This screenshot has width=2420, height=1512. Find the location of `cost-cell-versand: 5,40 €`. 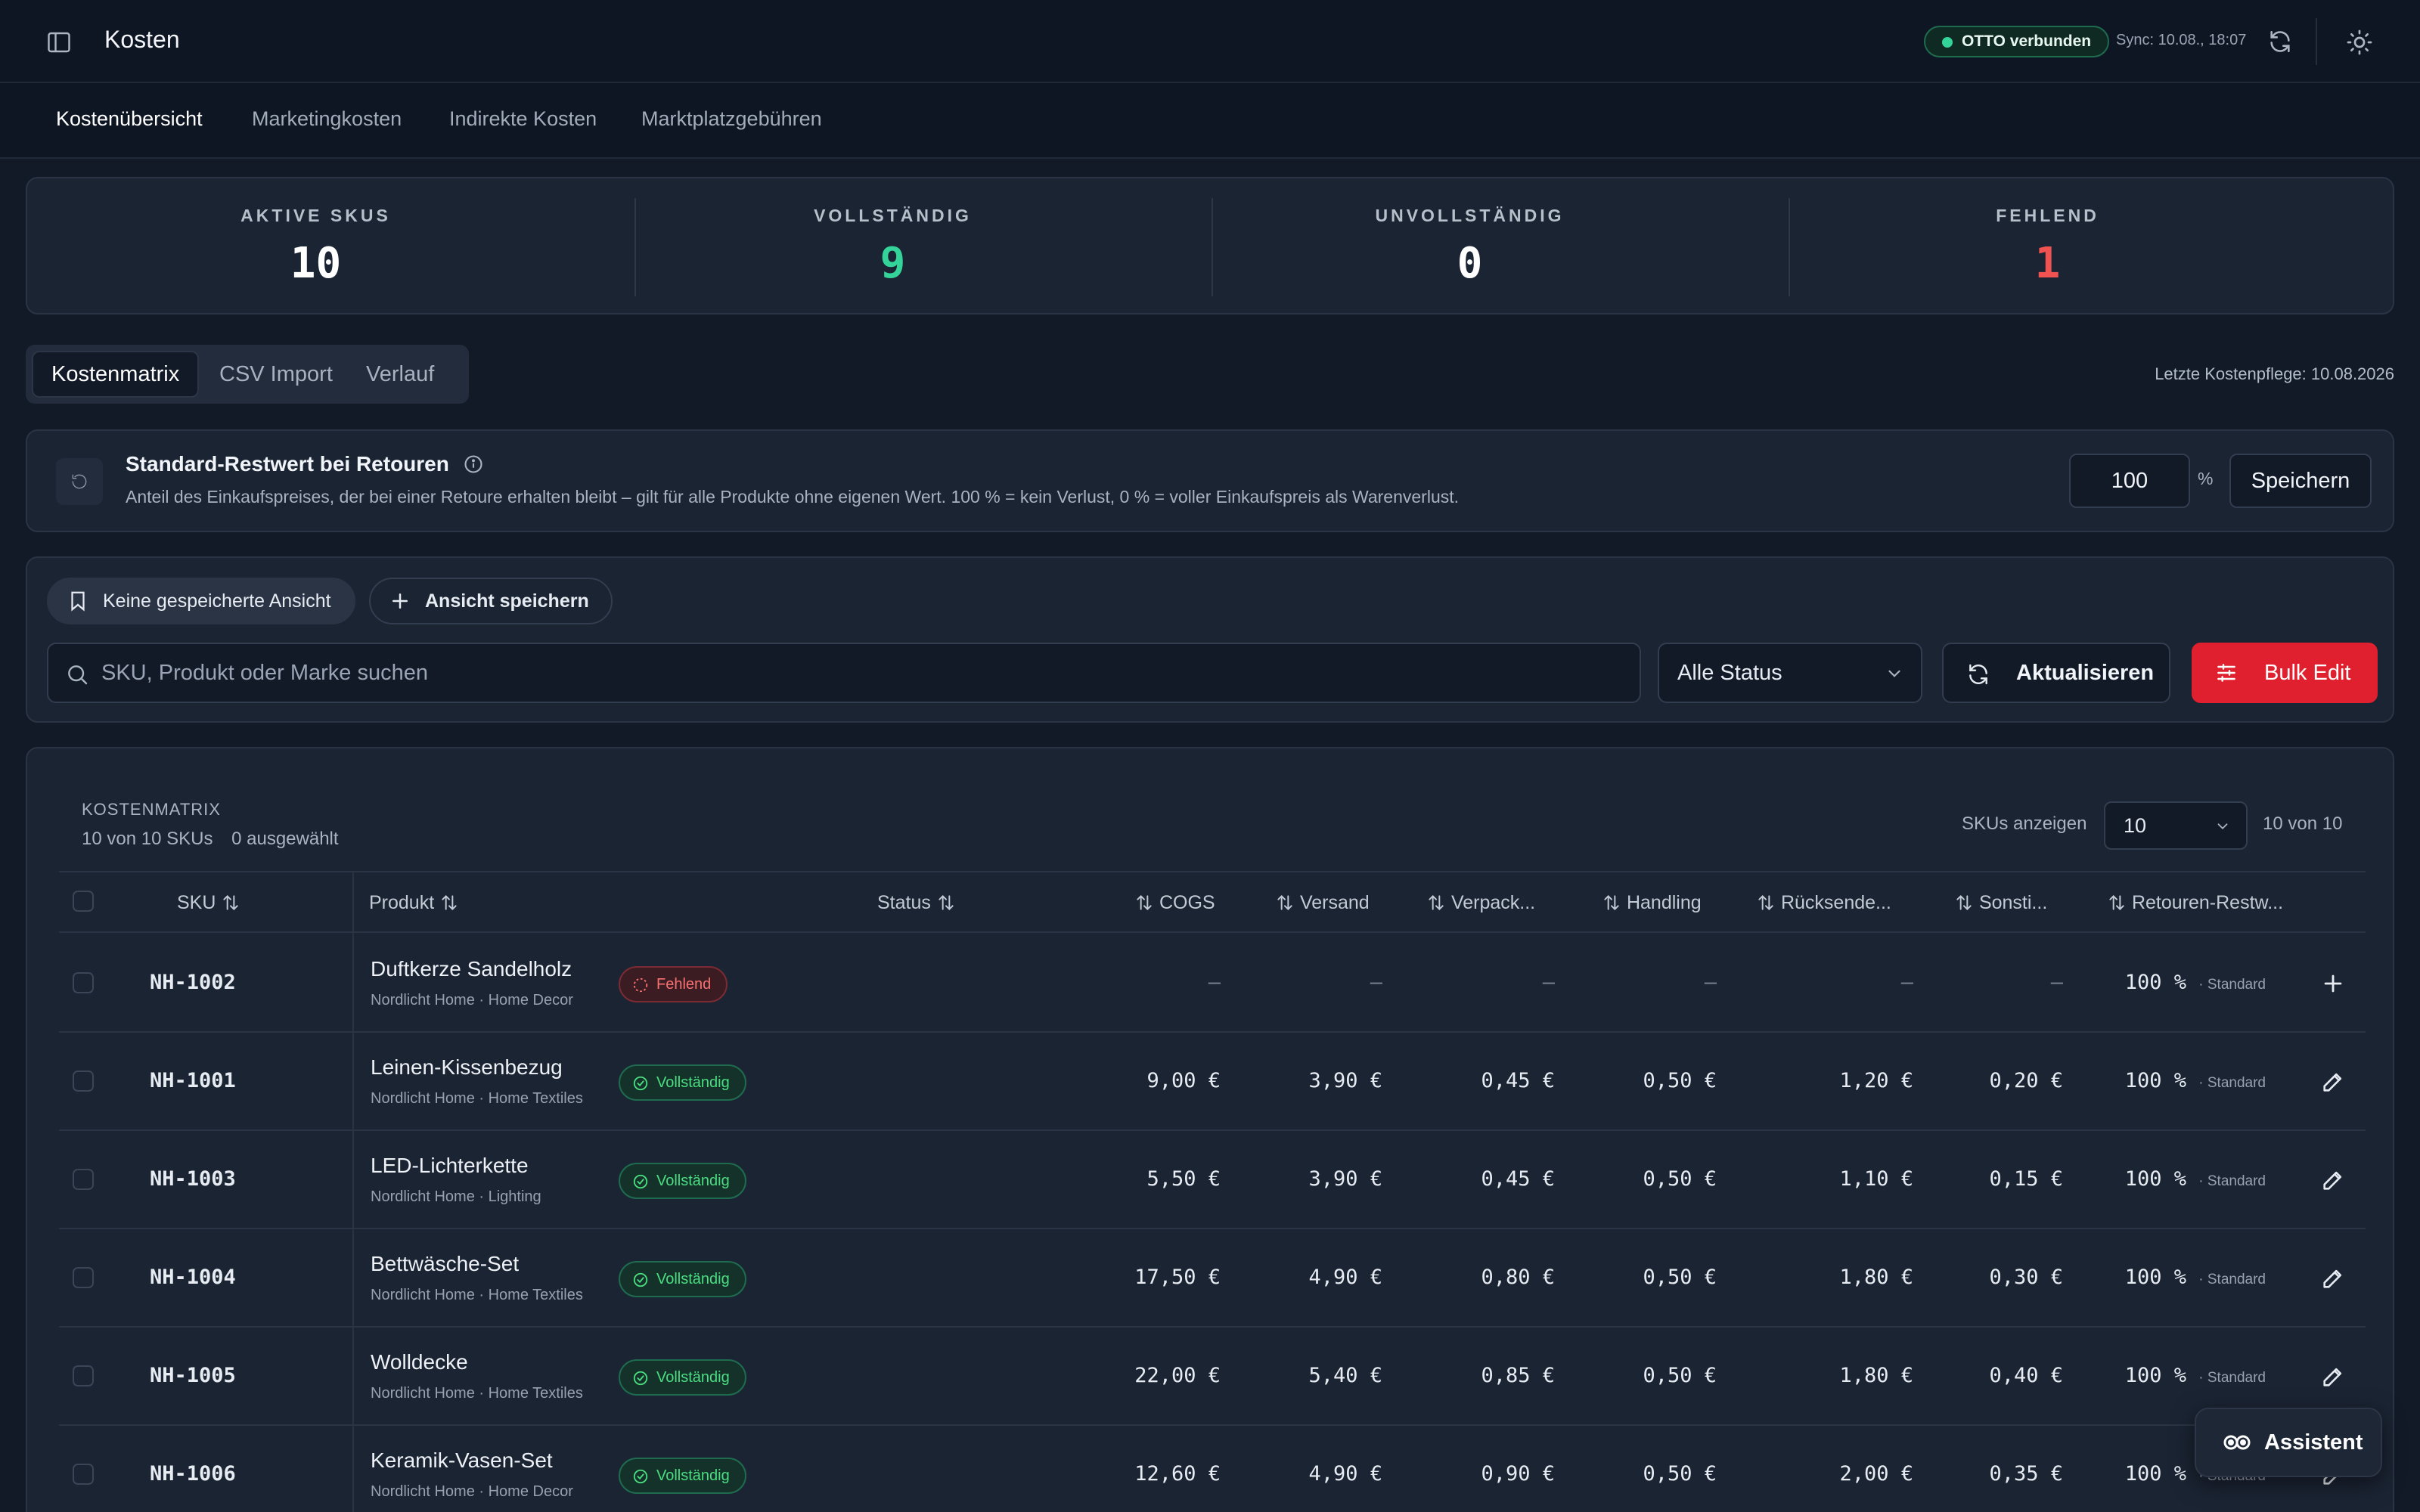

cost-cell-versand: 5,40 € is located at coordinates (1345, 1375).